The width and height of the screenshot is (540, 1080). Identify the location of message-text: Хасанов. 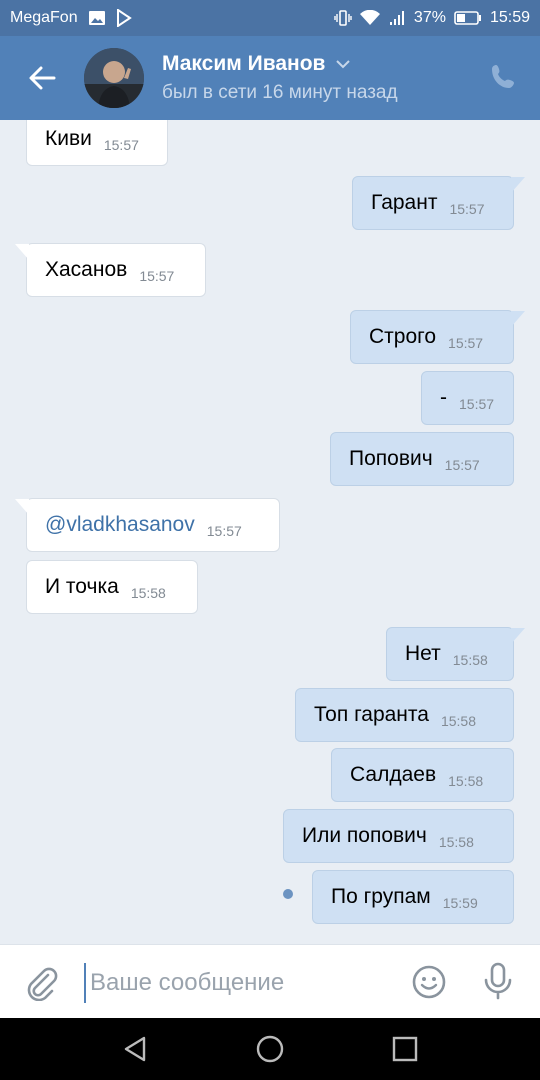
(86, 269).